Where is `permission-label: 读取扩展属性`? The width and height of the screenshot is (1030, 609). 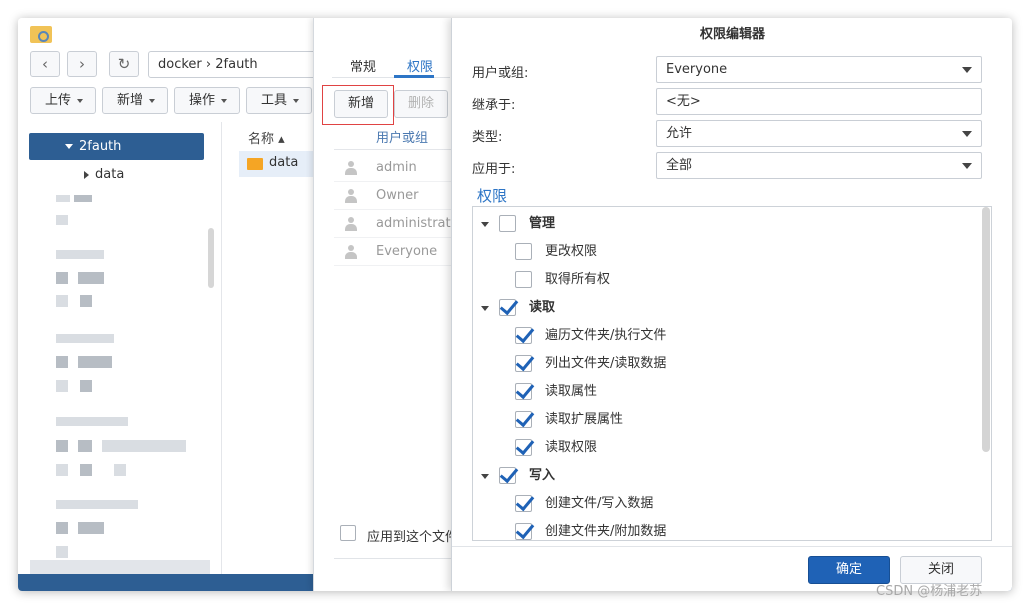 permission-label: 读取扩展属性 is located at coordinates (584, 419).